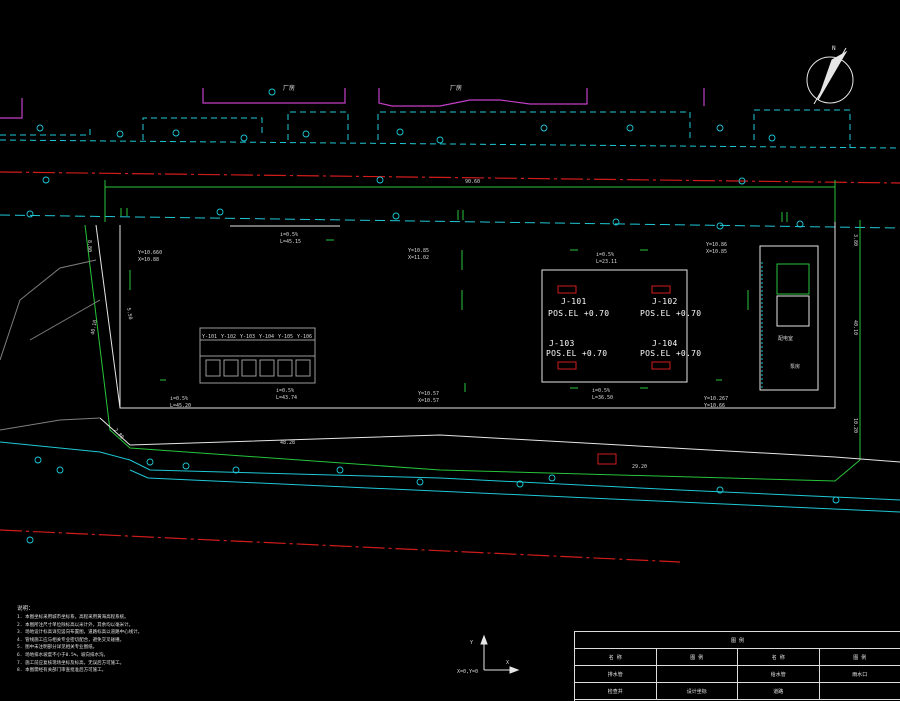 This screenshot has width=900, height=701. Describe the element at coordinates (467, 672) in the screenshot. I see `axis-origin-label: X=0,Y=0` at that location.